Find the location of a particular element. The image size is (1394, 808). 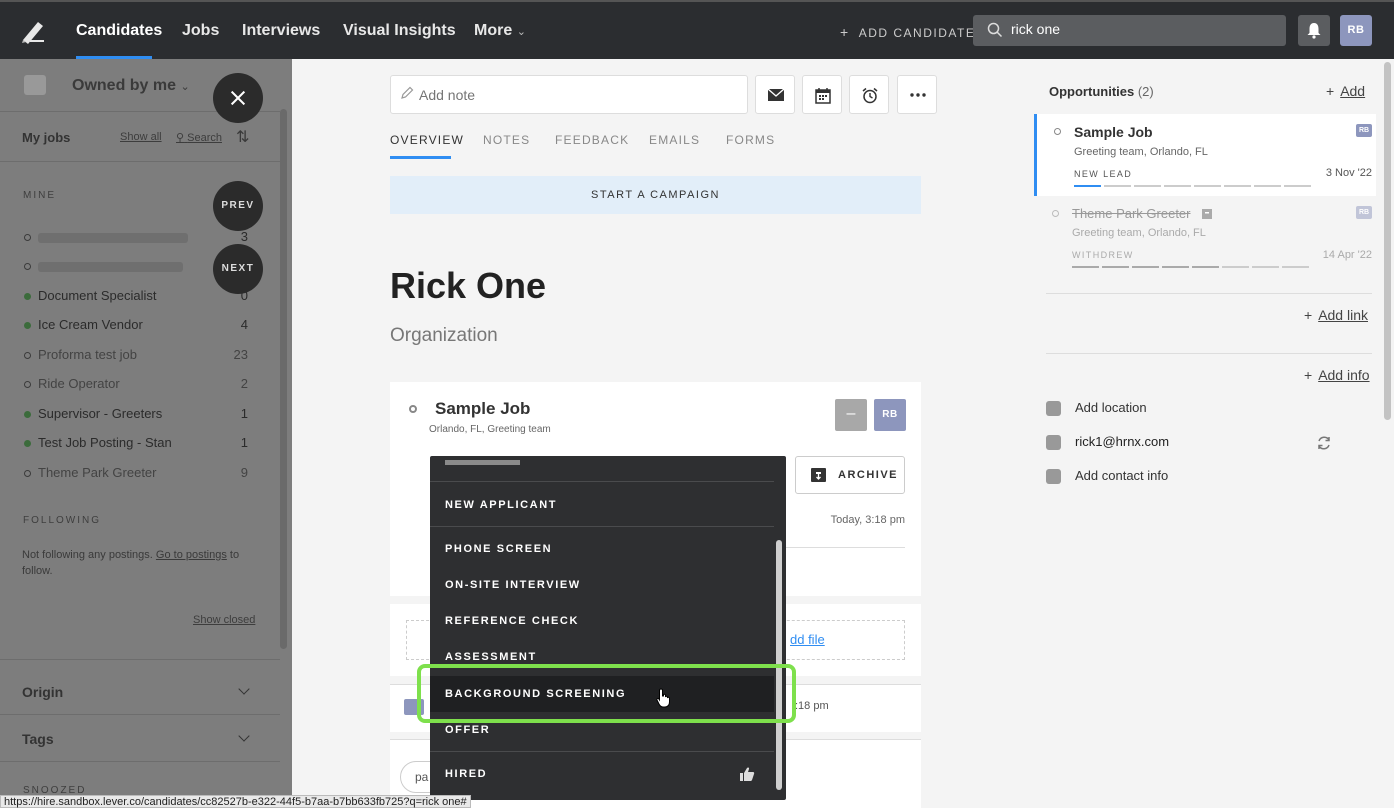

archive-button: ARCHIVE is located at coordinates (850, 475).